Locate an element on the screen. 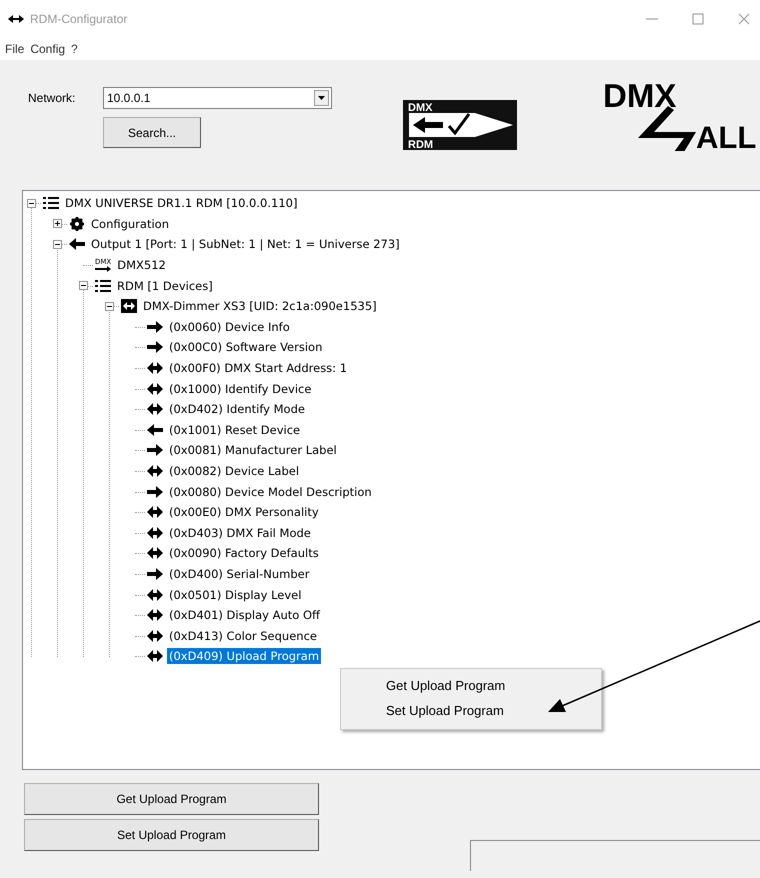 The width and height of the screenshot is (760, 878). expand-icon is located at coordinates (57, 223).